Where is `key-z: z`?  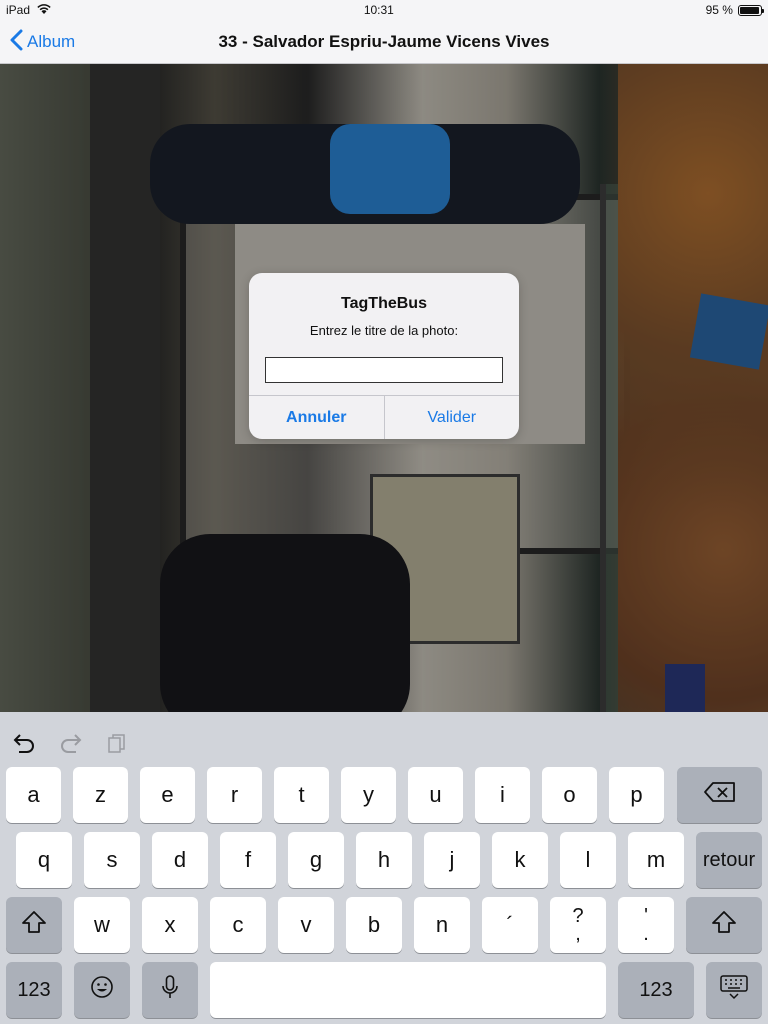 key-z: z is located at coordinates (100, 795).